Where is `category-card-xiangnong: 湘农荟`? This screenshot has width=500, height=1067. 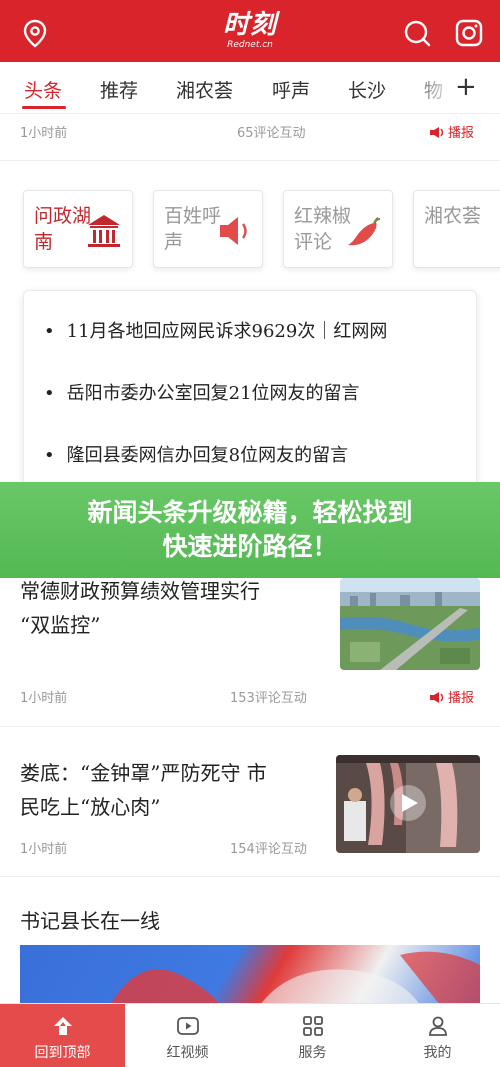 category-card-xiangnong: 湘农荟 is located at coordinates (456, 229).